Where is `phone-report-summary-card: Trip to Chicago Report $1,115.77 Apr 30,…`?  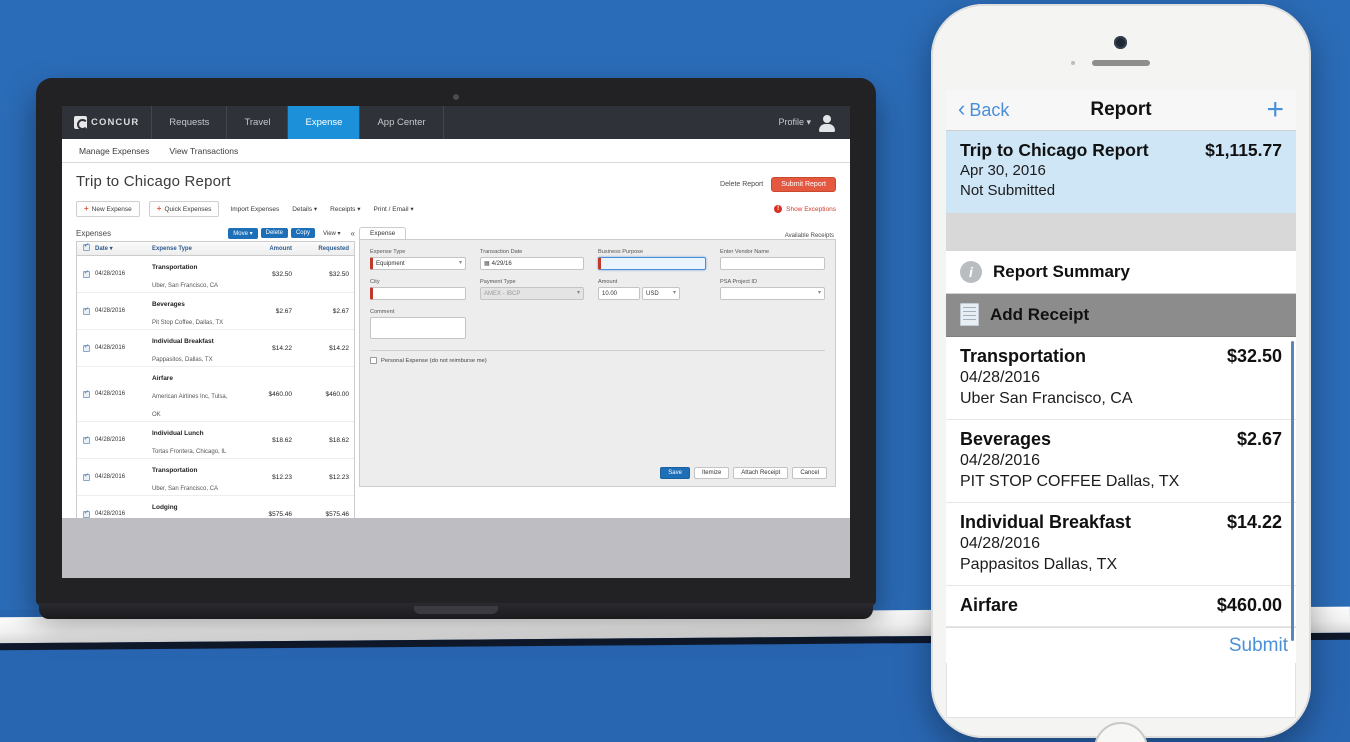 phone-report-summary-card: Trip to Chicago Report $1,115.77 Apr 30,… is located at coordinates (1121, 172).